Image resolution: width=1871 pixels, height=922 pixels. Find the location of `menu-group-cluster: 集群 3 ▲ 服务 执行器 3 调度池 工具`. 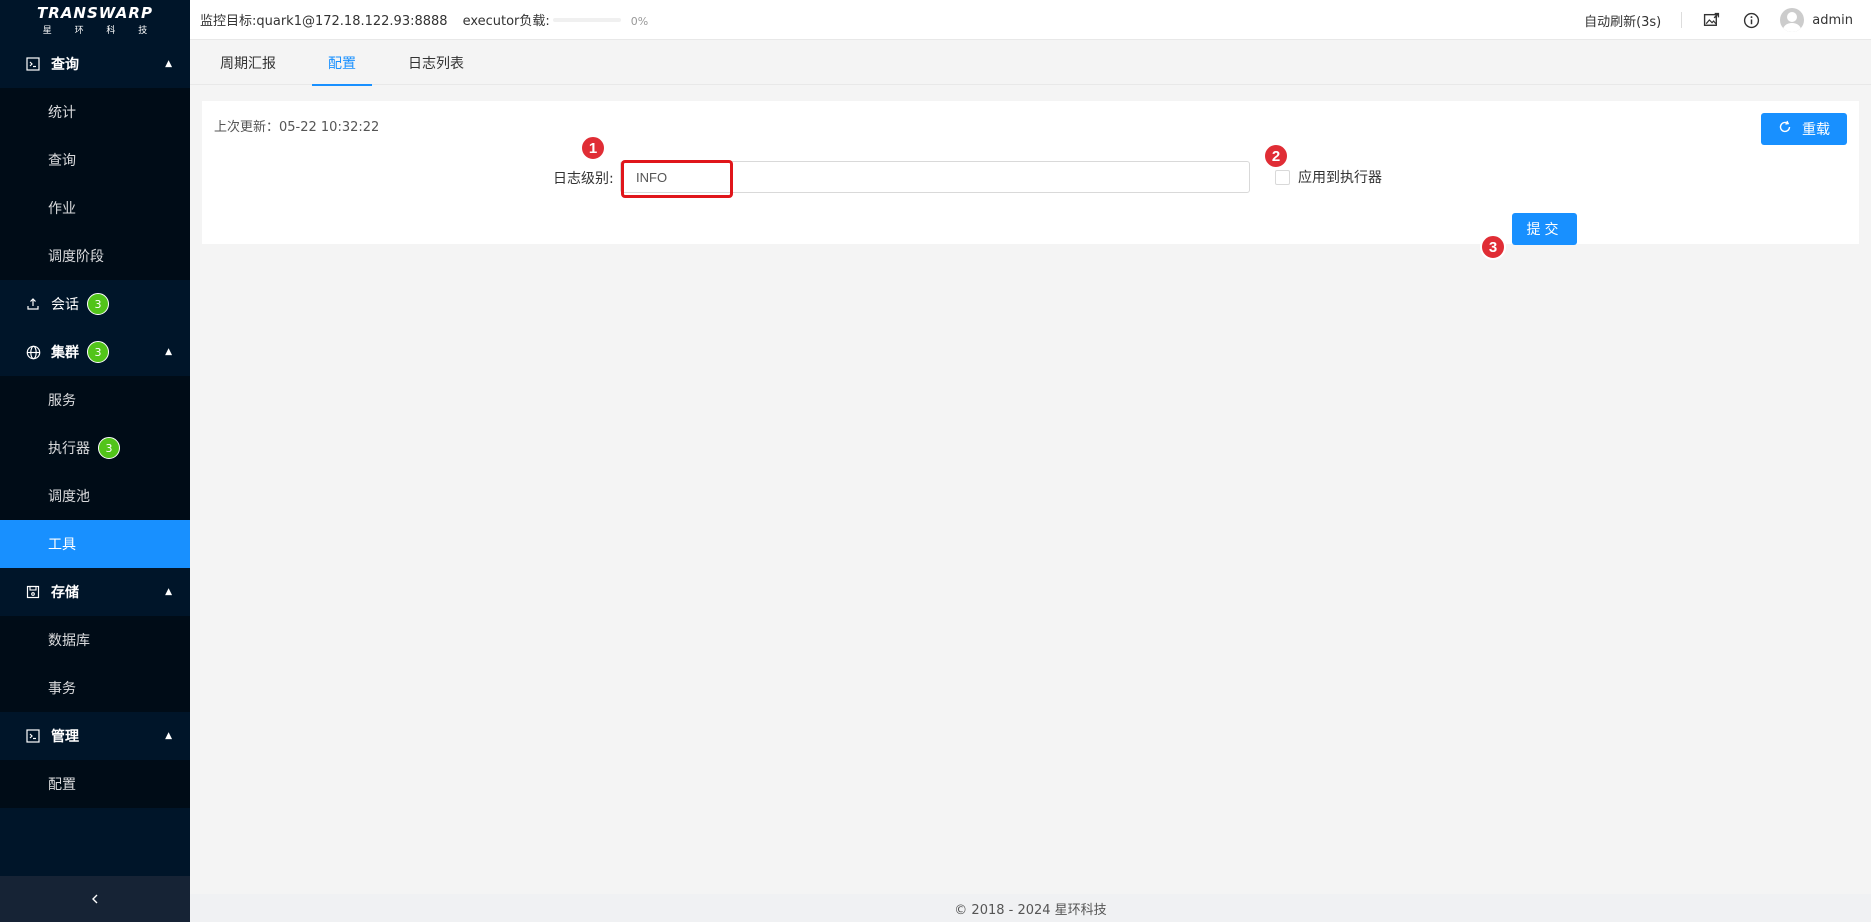

menu-group-cluster: 集群 3 ▲ 服务 执行器 3 调度池 工具 is located at coordinates (95, 448).